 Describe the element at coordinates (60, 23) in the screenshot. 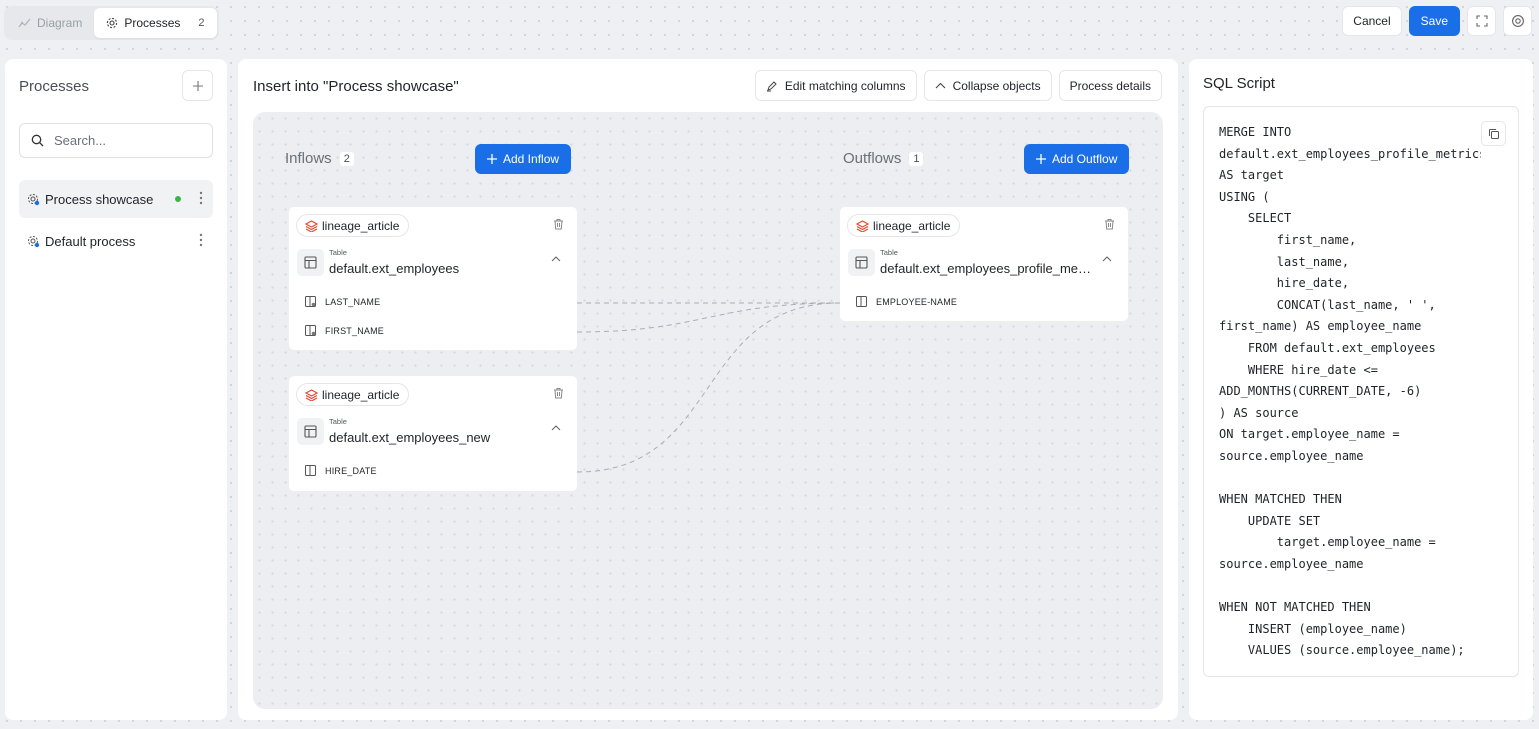

I see `tab-label: Diagram` at that location.